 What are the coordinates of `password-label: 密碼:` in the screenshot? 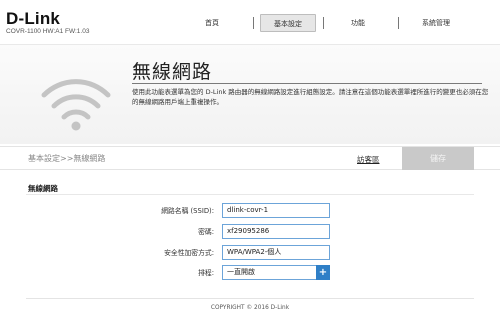 It's located at (206, 232).